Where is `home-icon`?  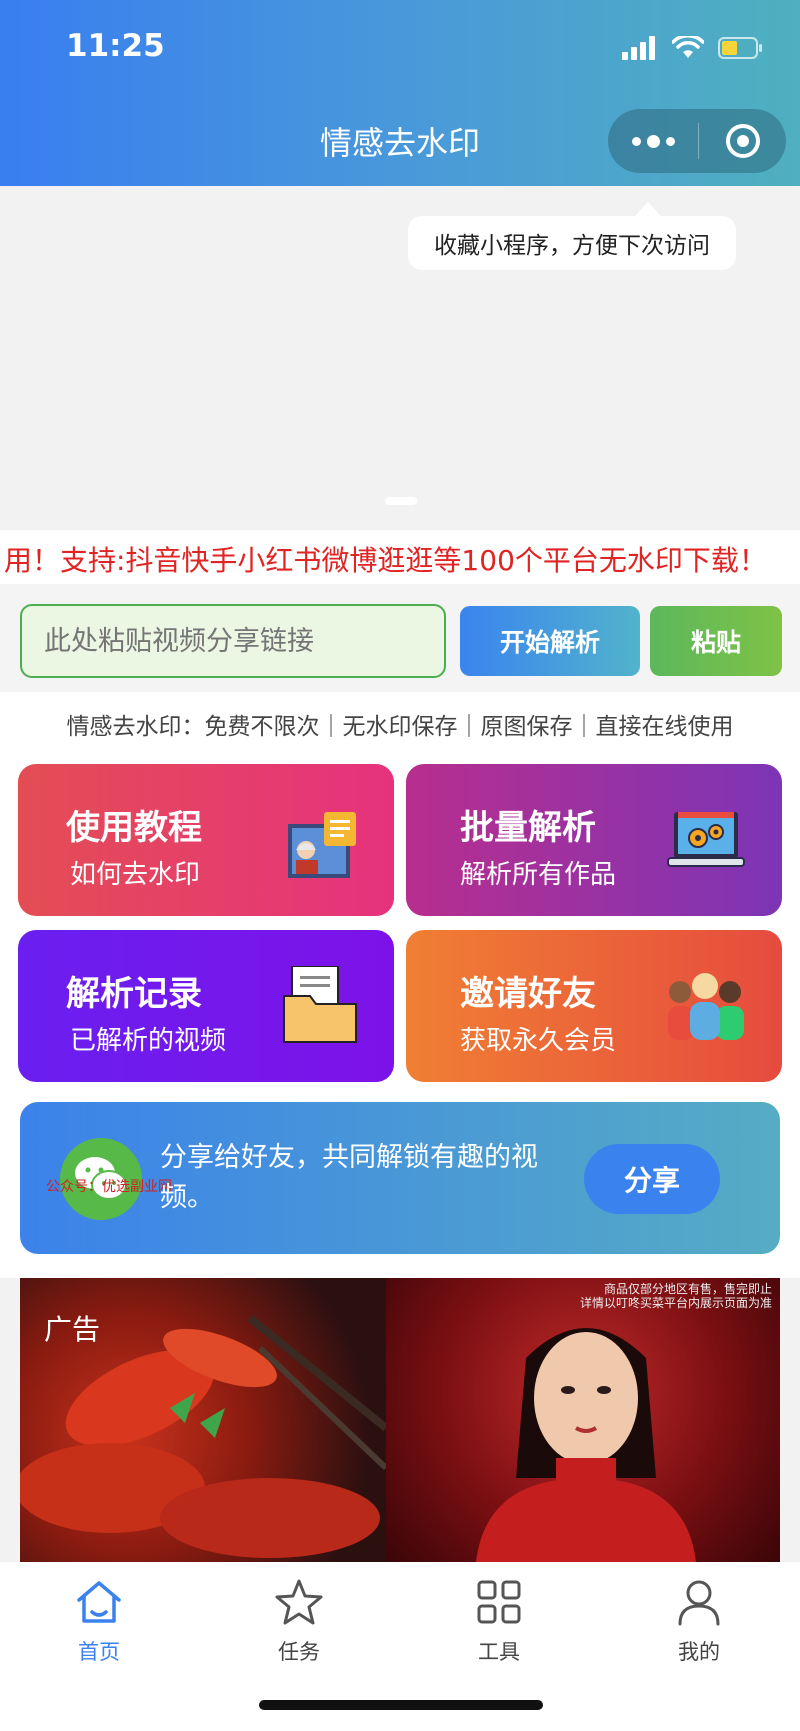
home-icon is located at coordinates (99, 1602).